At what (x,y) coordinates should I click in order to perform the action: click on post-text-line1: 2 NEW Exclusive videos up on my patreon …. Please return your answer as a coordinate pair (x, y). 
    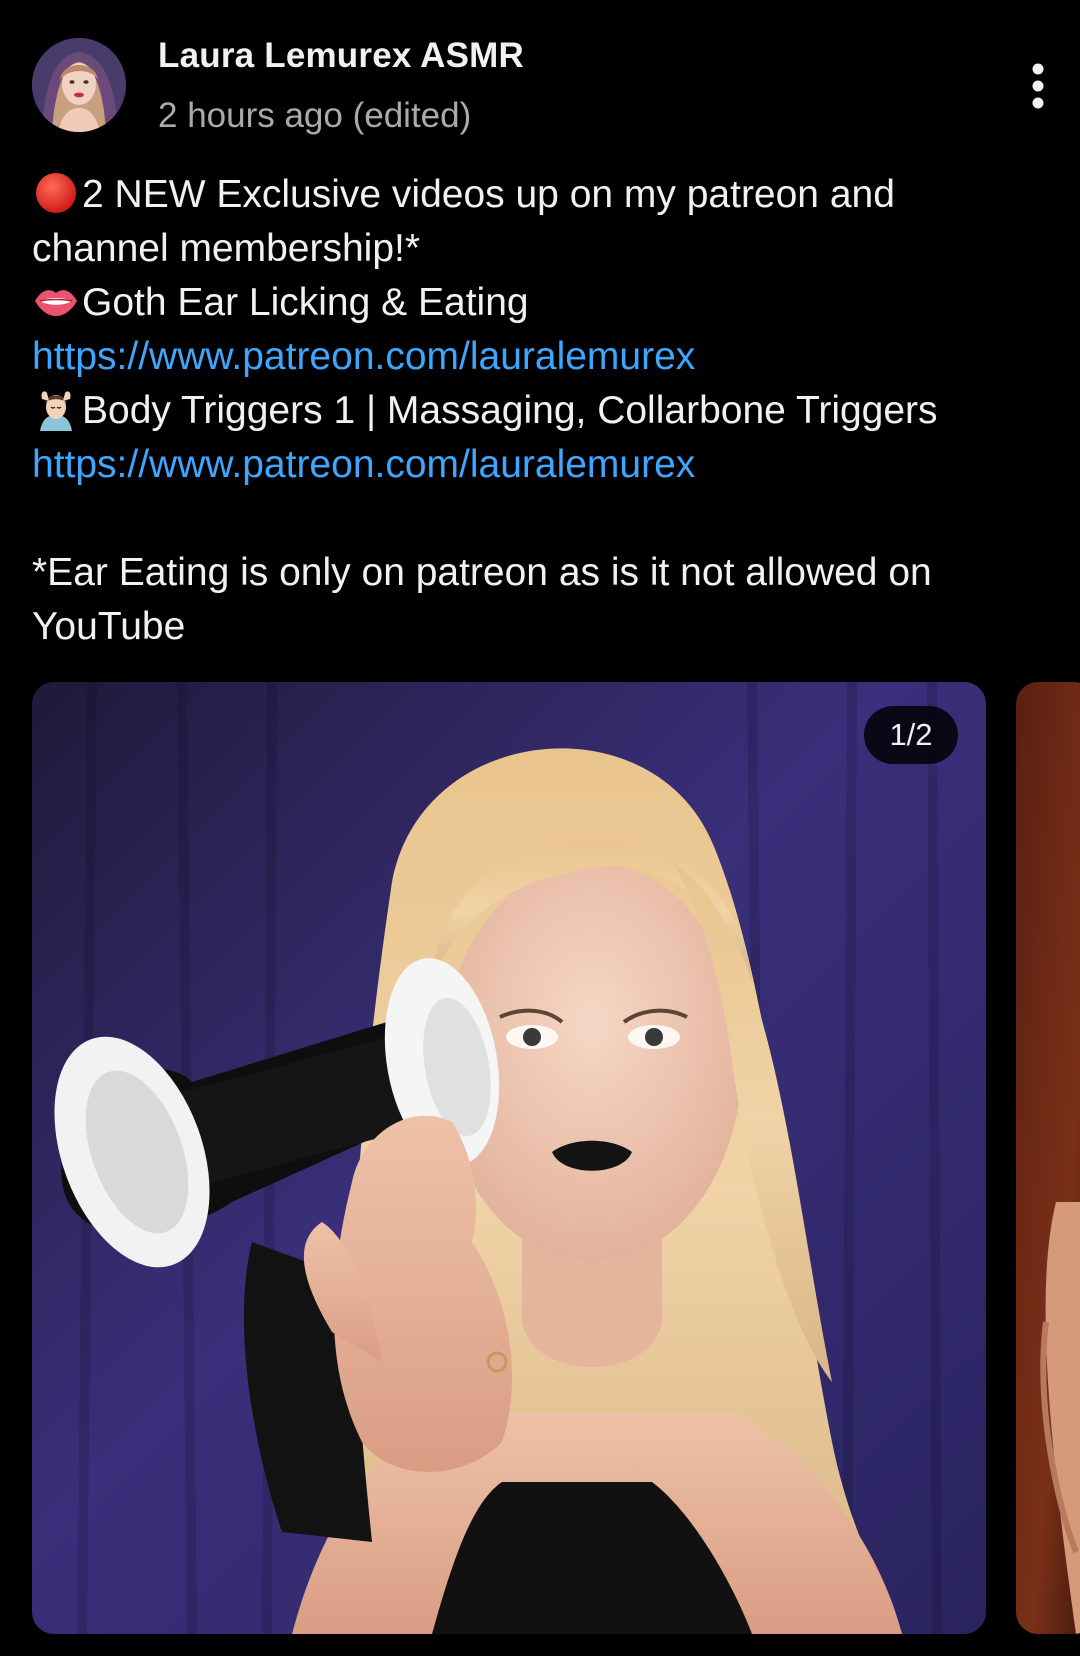
    Looking at the image, I should click on (488, 194).